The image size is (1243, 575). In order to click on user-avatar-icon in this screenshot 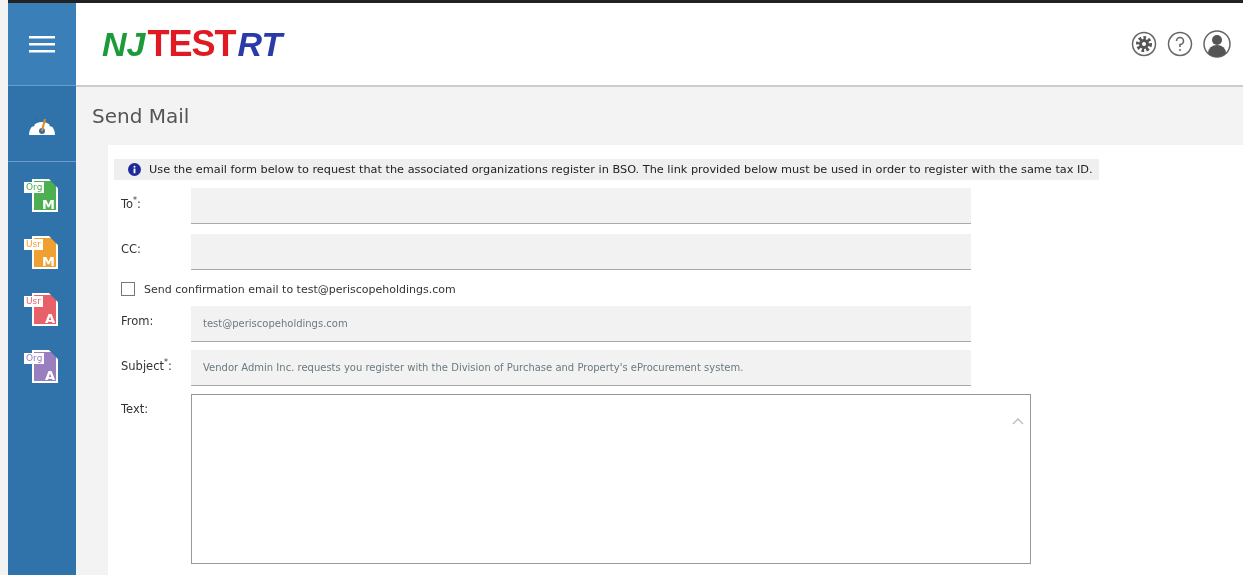, I will do `click(1217, 44)`.